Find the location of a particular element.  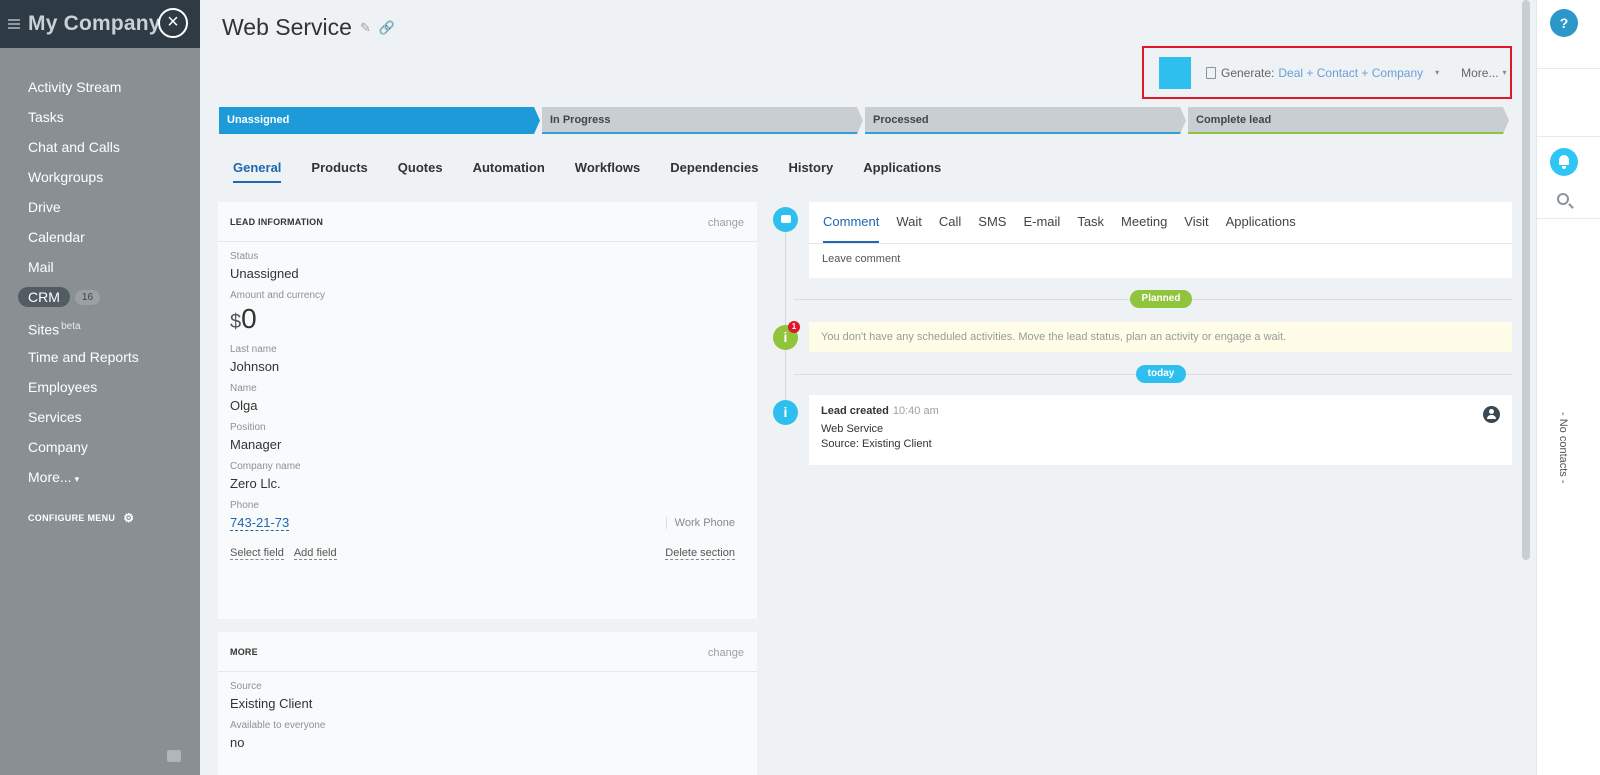

sidebar-item-services: Services is located at coordinates (100, 417).